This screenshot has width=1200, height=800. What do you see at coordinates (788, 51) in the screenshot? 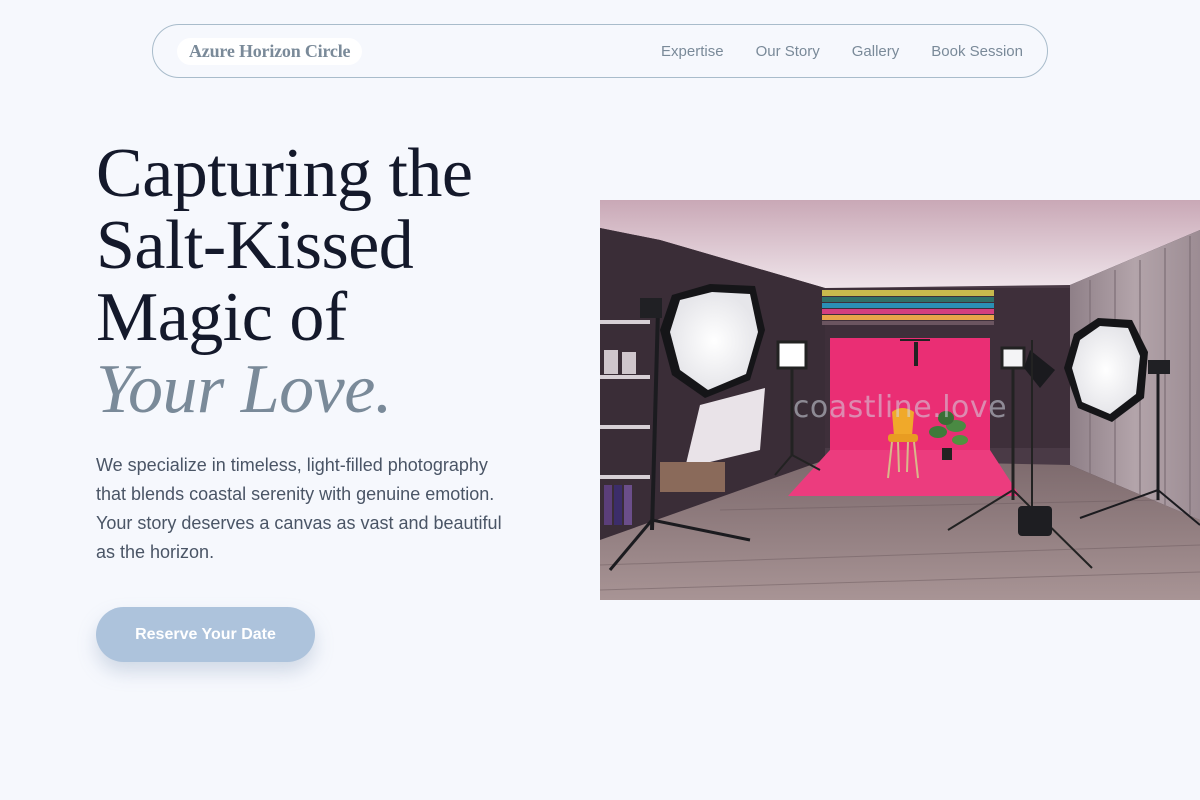
I see `nav-link-our-story: Our Story` at bounding box center [788, 51].